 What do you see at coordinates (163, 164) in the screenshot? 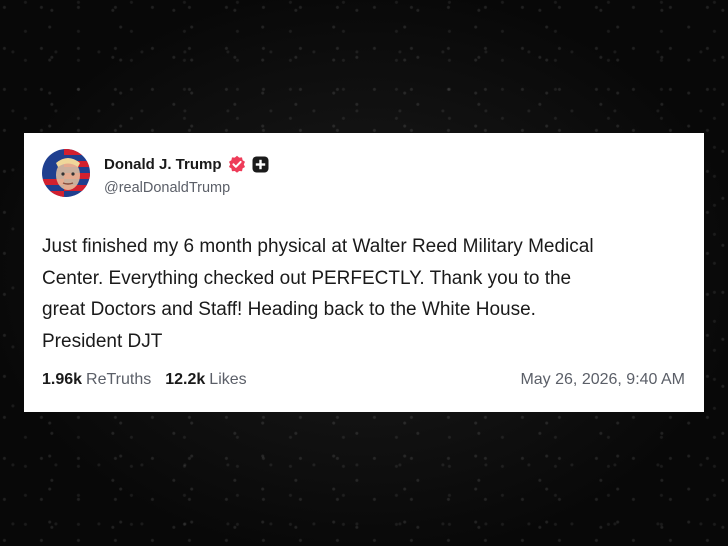
I see `author-display-name: Donald J. Trump` at bounding box center [163, 164].